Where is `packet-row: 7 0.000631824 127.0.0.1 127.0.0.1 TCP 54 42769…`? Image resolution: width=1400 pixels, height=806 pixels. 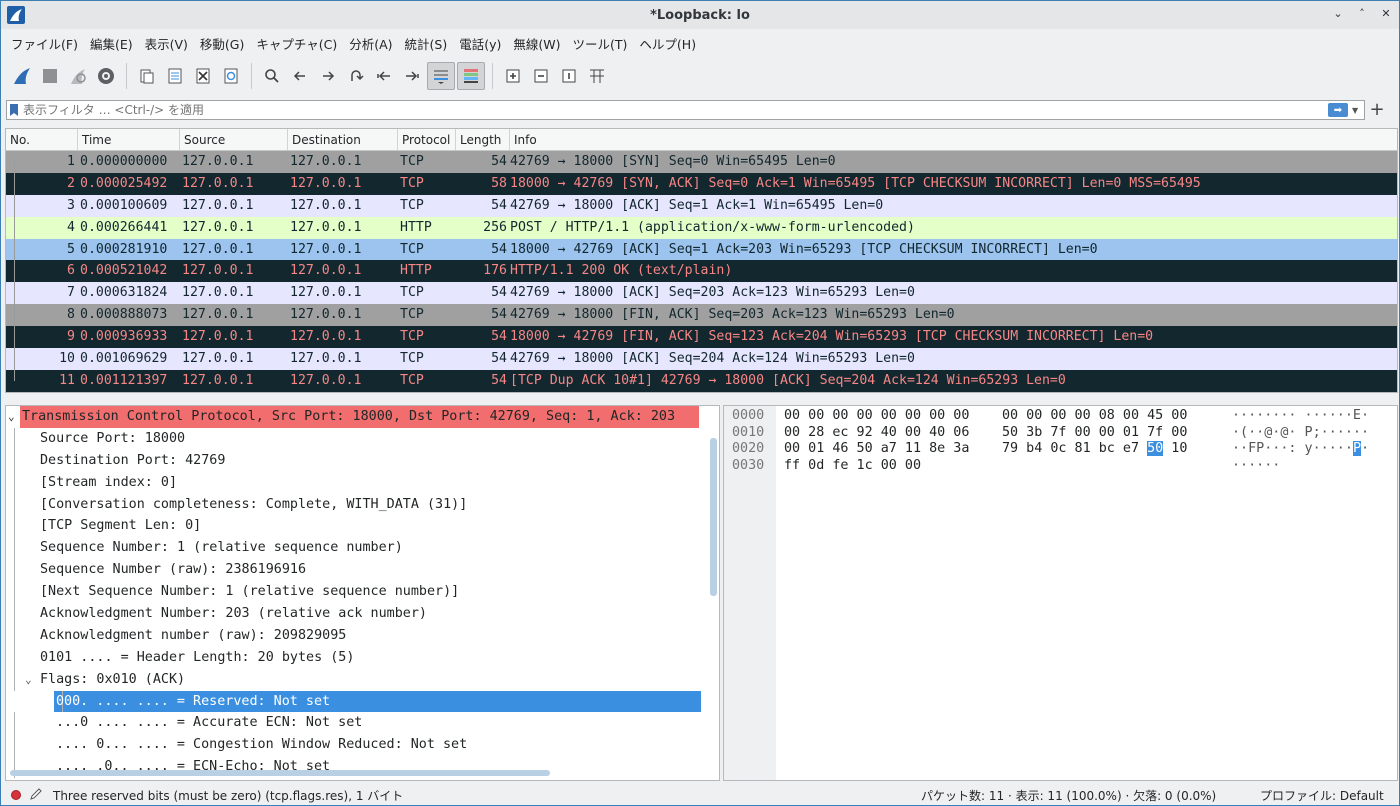 packet-row: 7 0.000631824 127.0.0.1 127.0.0.1 TCP 54 42769… is located at coordinates (701, 293).